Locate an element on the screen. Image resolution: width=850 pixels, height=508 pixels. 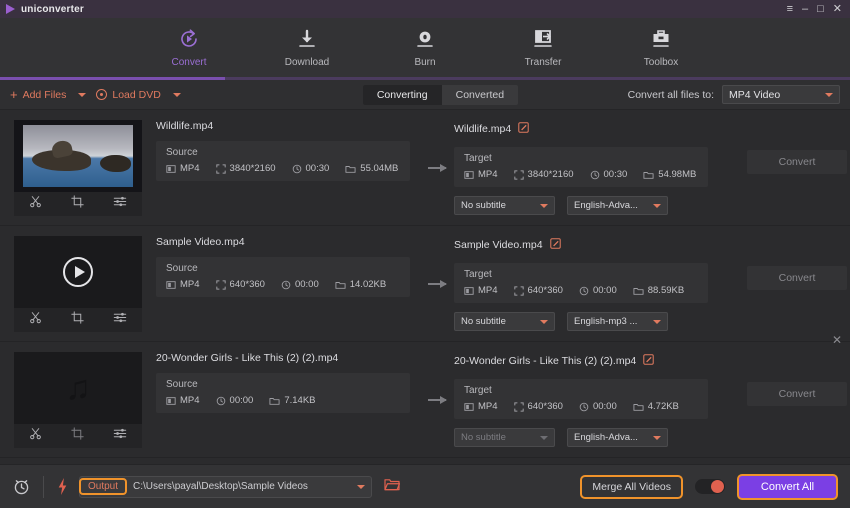
thumbnail-cell: ♫ is located at coordinates (78, 400).